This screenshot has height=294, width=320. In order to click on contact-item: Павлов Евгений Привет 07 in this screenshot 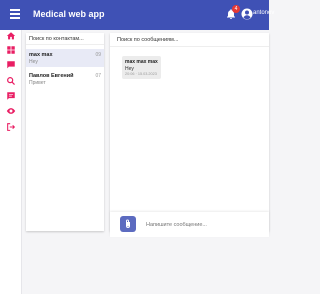, I will do `click(65, 79)`.